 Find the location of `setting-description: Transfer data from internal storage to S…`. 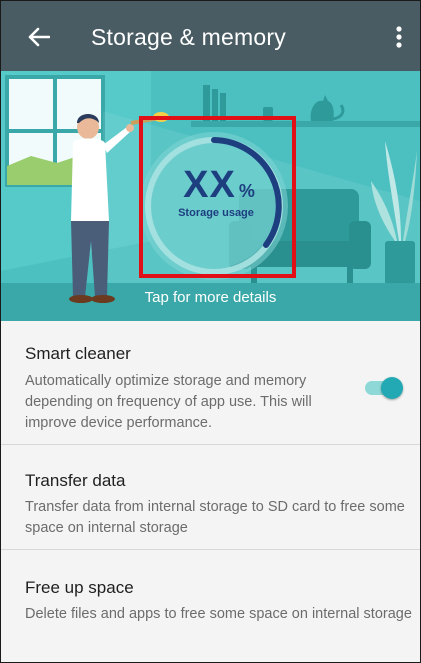

setting-description: Transfer data from internal storage to S… is located at coordinates (215, 517).